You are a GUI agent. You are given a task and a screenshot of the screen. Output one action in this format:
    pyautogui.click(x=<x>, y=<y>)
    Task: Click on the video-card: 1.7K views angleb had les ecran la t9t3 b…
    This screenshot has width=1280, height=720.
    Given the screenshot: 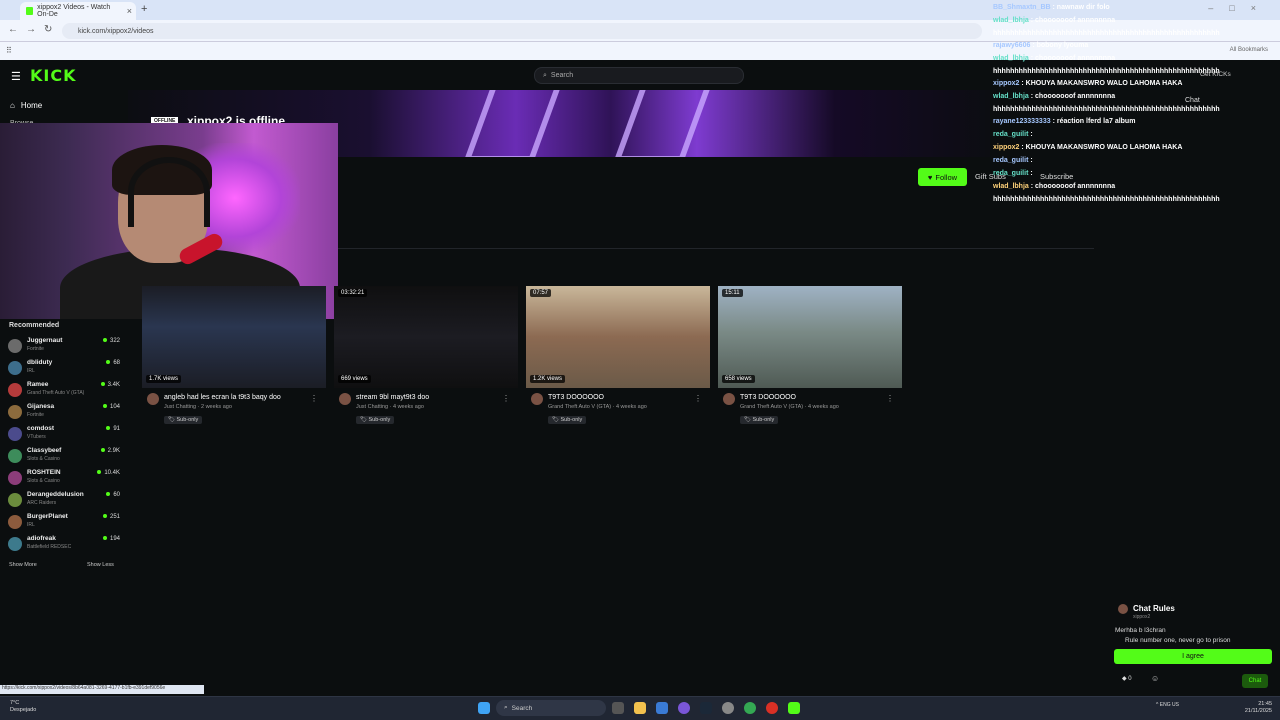 What is the action you would take?
    pyautogui.click(x=234, y=358)
    